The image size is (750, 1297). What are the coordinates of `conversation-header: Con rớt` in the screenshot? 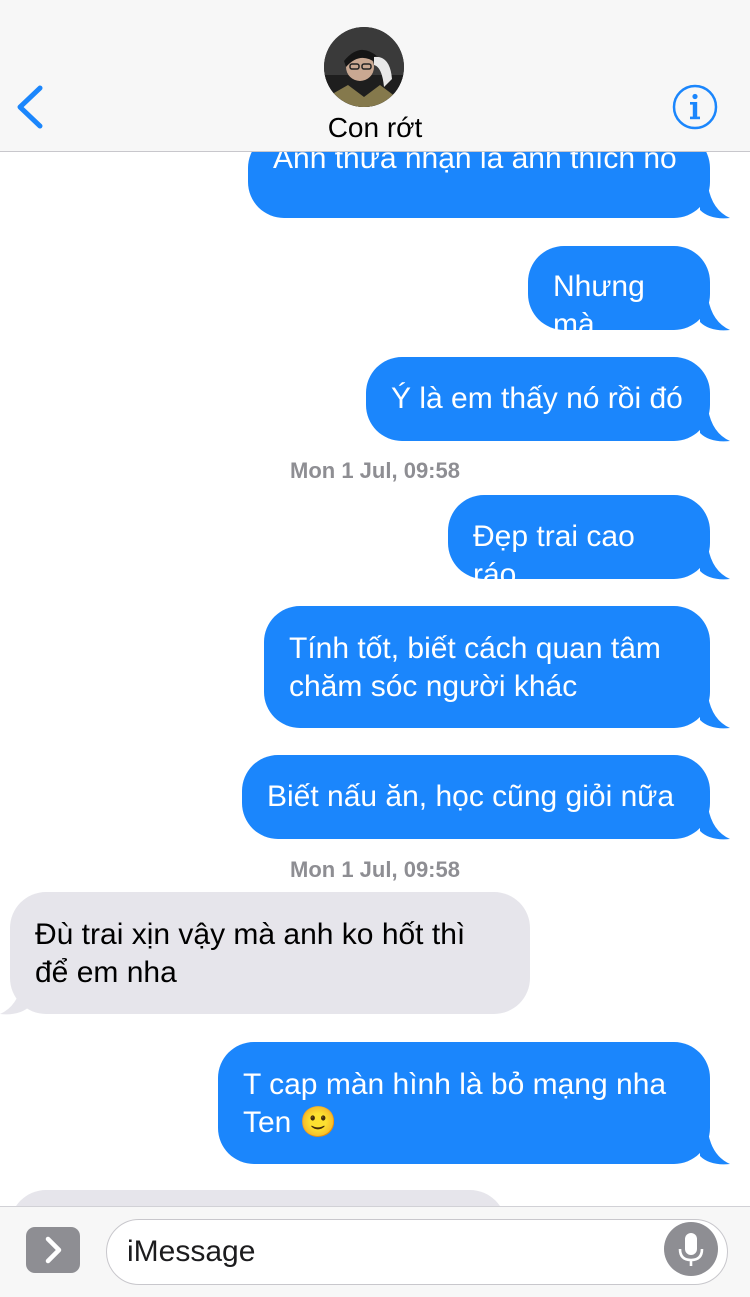 It's located at (375, 76).